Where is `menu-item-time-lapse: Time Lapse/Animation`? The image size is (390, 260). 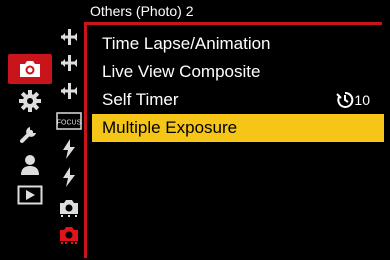
menu-item-time-lapse: Time Lapse/Animation is located at coordinates (238, 44).